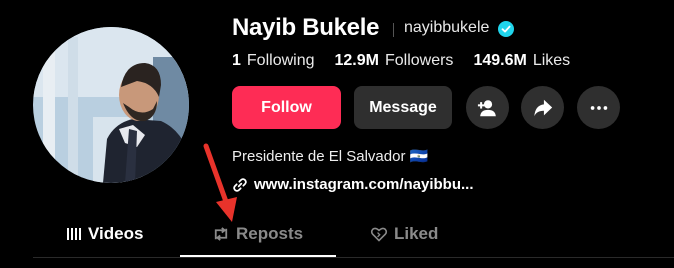 Image resolution: width=674 pixels, height=268 pixels. I want to click on username: nayibbukele, so click(447, 27).